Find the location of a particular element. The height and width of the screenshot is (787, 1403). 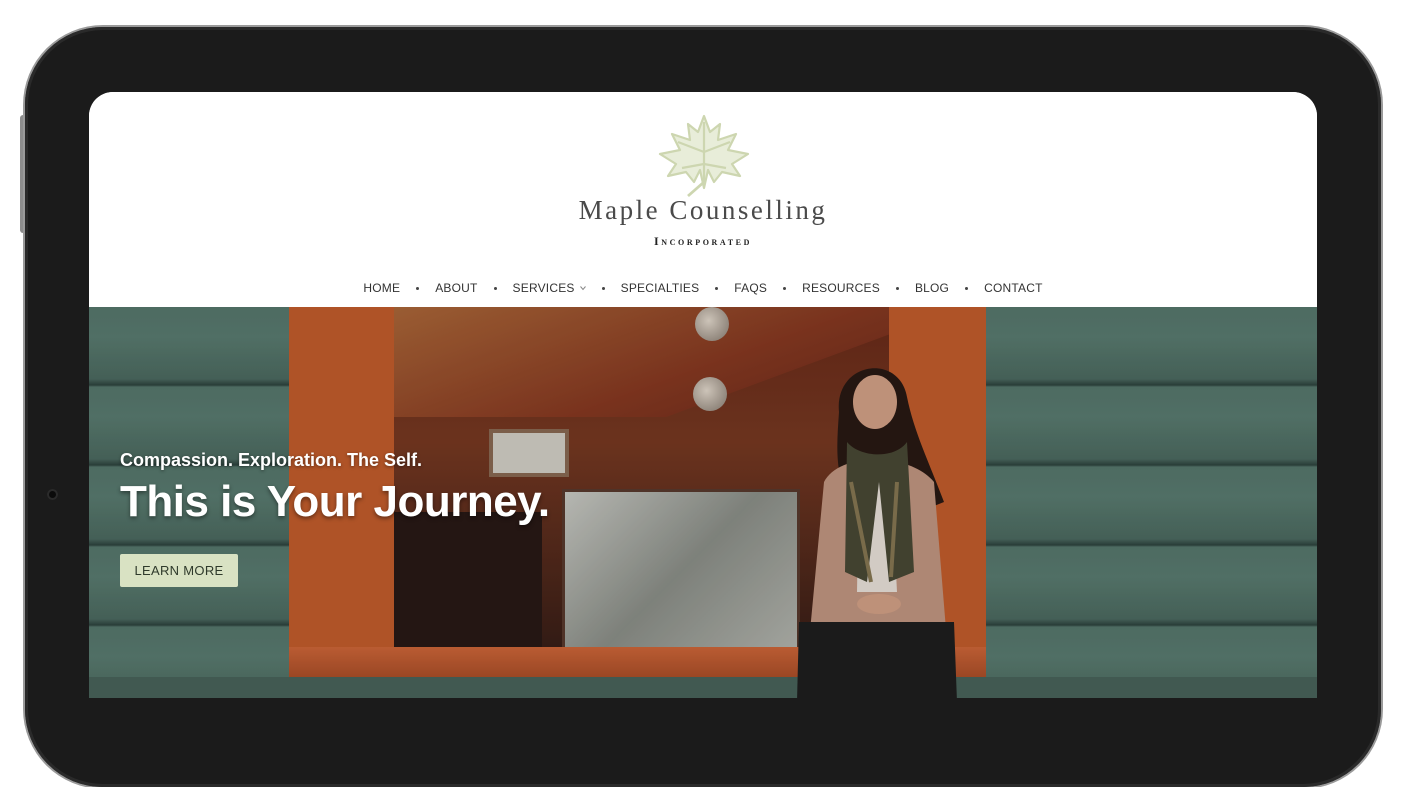

hero-headline: This is Your Journey. is located at coordinates (335, 501).